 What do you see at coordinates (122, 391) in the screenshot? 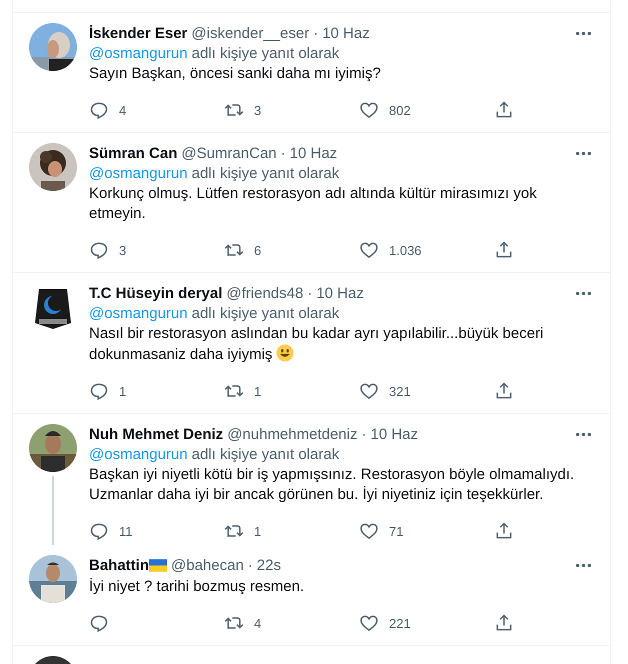
I see `reply-count: 1` at bounding box center [122, 391].